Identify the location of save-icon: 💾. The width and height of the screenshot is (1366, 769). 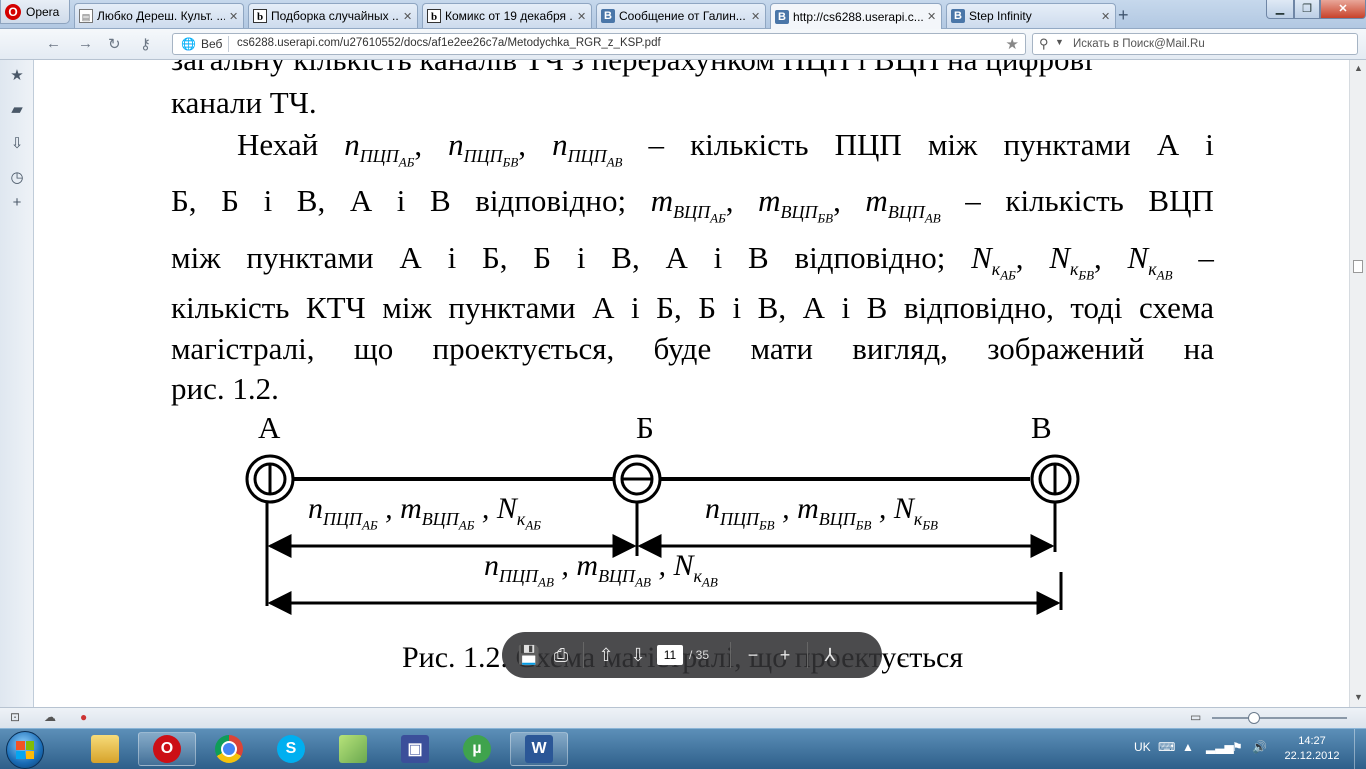
(529, 655).